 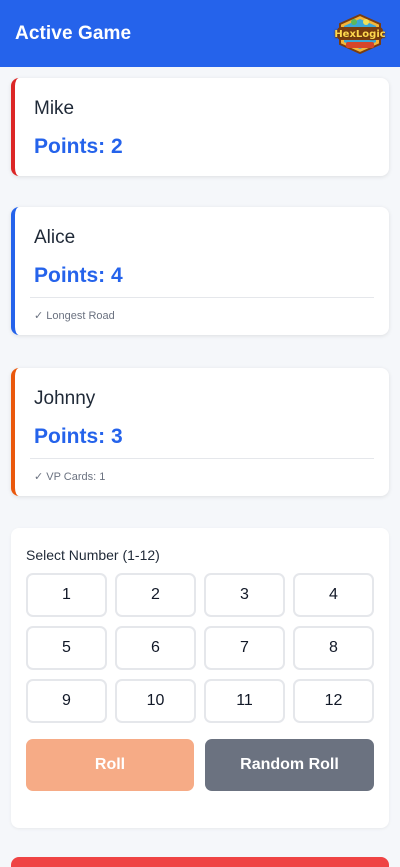 What do you see at coordinates (333, 648) in the screenshot?
I see `number-button-8: 8` at bounding box center [333, 648].